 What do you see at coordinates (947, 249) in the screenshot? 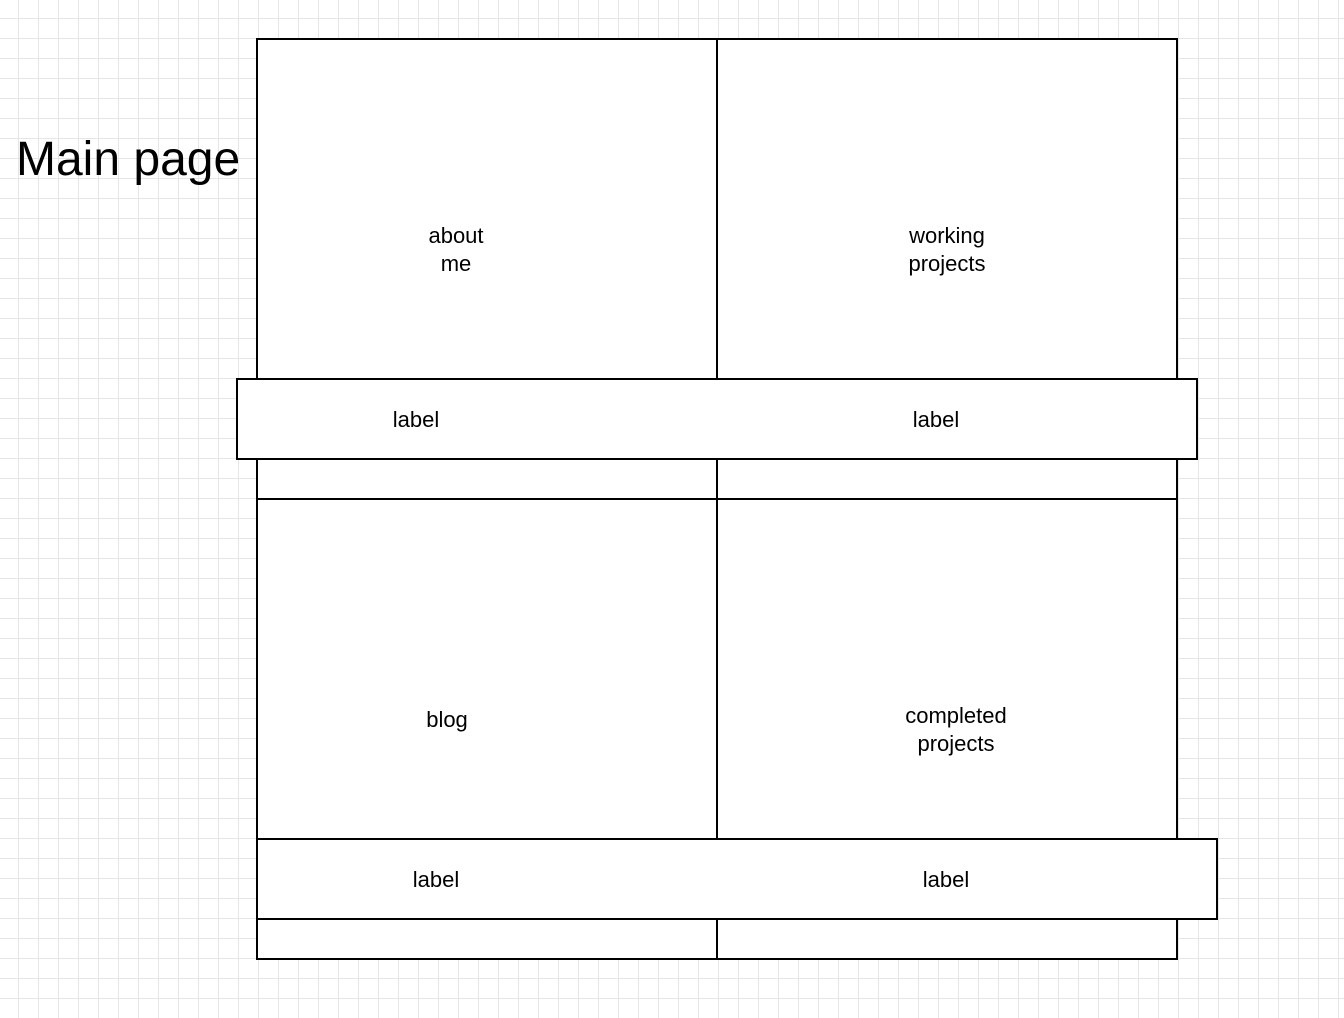
I see `working-projects-text: working projects` at bounding box center [947, 249].